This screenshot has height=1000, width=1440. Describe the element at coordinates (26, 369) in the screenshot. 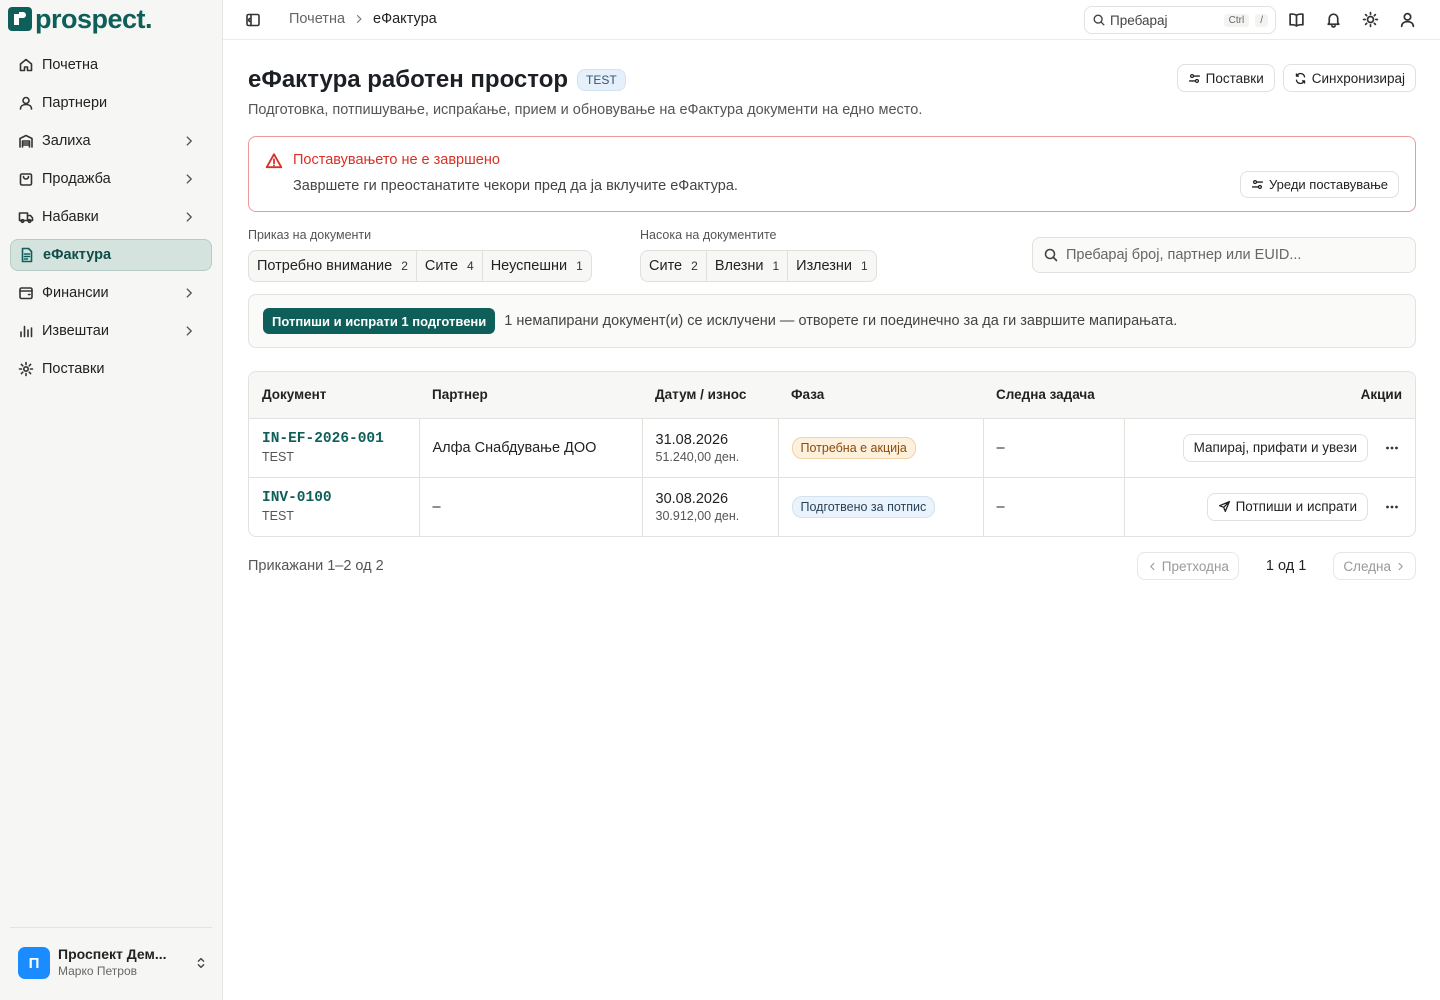

I see `gear-icon` at that location.